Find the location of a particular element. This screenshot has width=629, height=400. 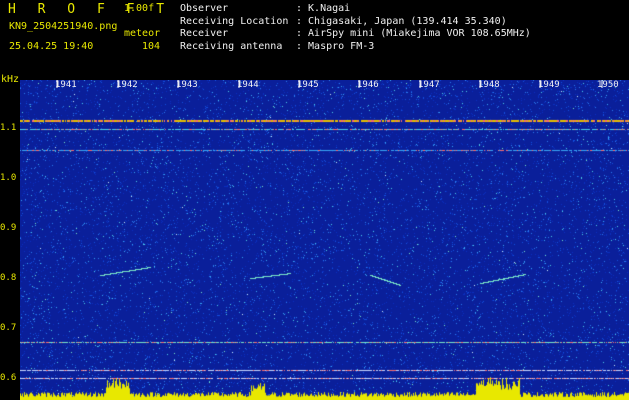

time-tick-label: 1948 is located at coordinates (489, 85).